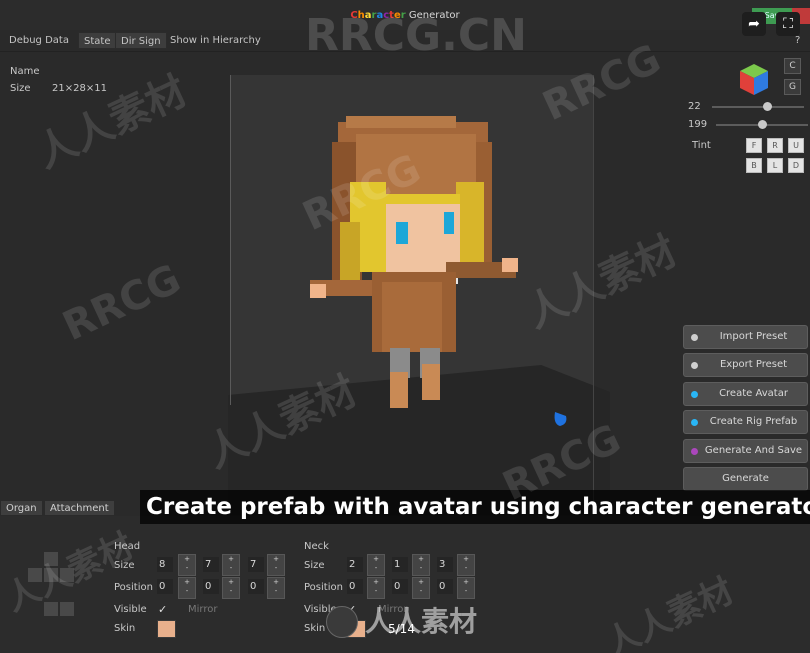 The height and width of the screenshot is (653, 810). What do you see at coordinates (162, 609) in the screenshot?
I see `head-visible-checkbox: ✓` at bounding box center [162, 609].